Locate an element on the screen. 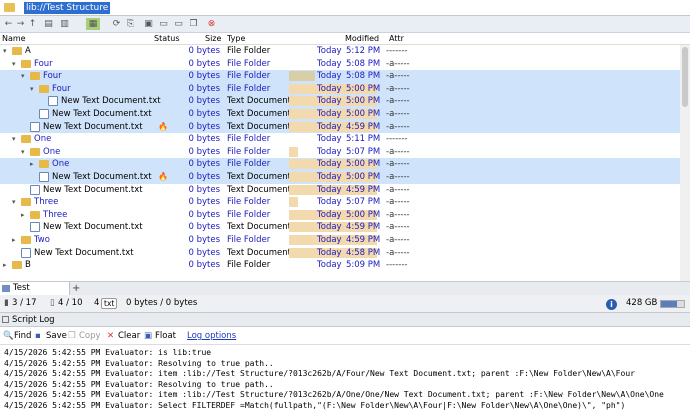 The height and width of the screenshot is (410, 690). copy-icon: ⎘ is located at coordinates (130, 24).